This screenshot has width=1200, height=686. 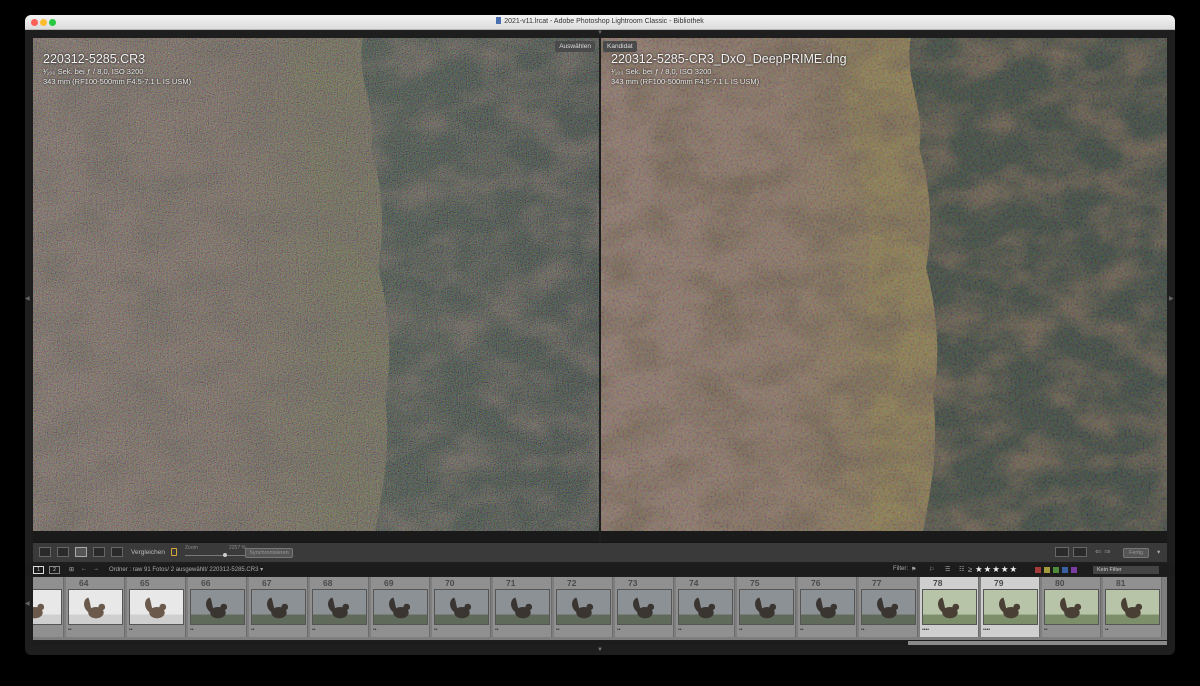 I want to click on filmstrip-thumbnail, so click(x=48, y=607).